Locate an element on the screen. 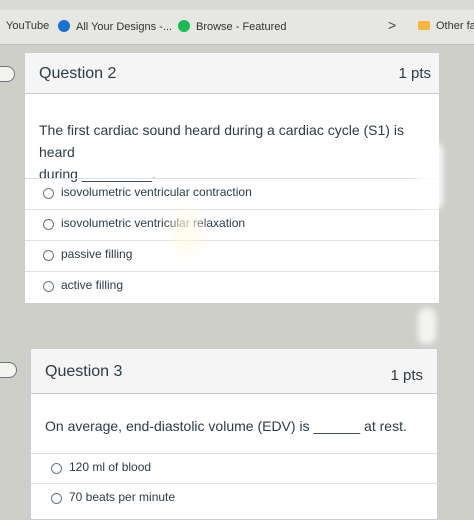  spotify-icon is located at coordinates (184, 26).